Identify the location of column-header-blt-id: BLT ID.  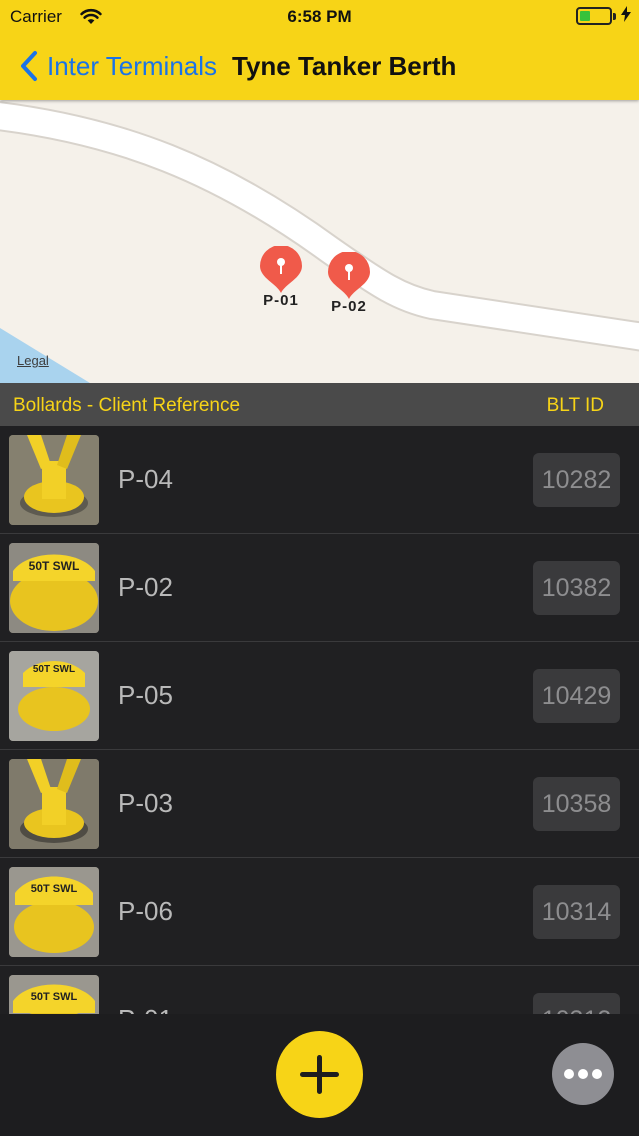
(575, 405).